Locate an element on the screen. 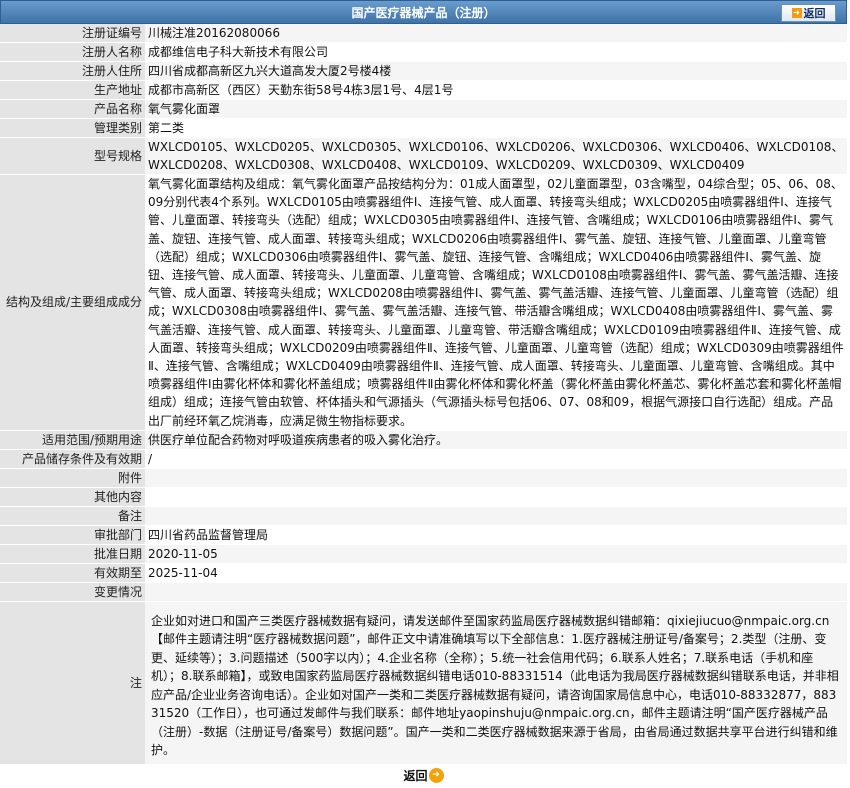  table-row: 产品名称 氧气雾化面罩 is located at coordinates (423, 109).